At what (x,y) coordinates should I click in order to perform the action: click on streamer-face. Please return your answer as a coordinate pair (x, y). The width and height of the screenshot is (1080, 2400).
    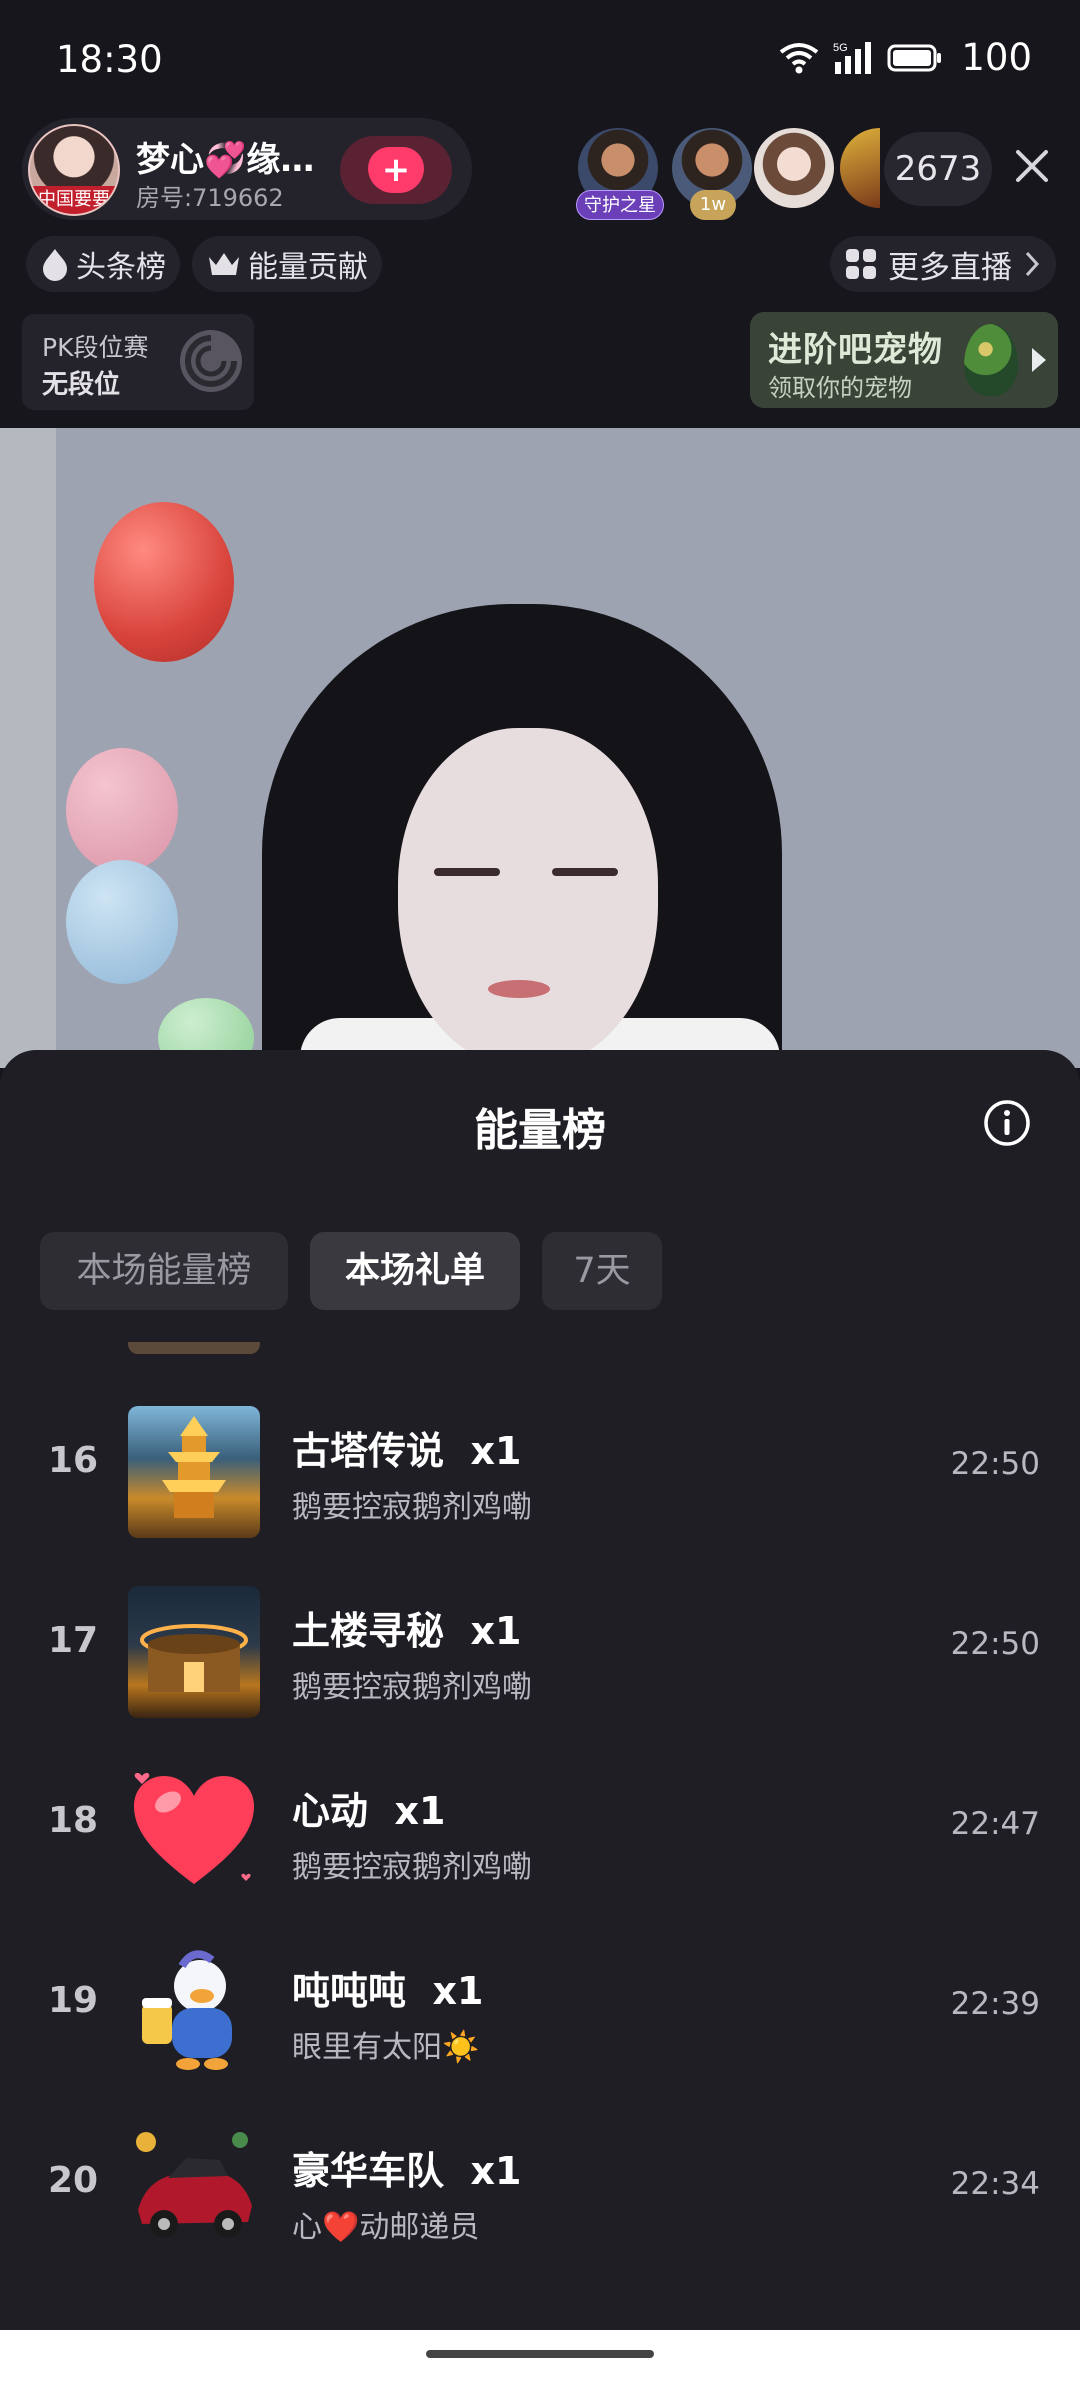
    Looking at the image, I should click on (528, 898).